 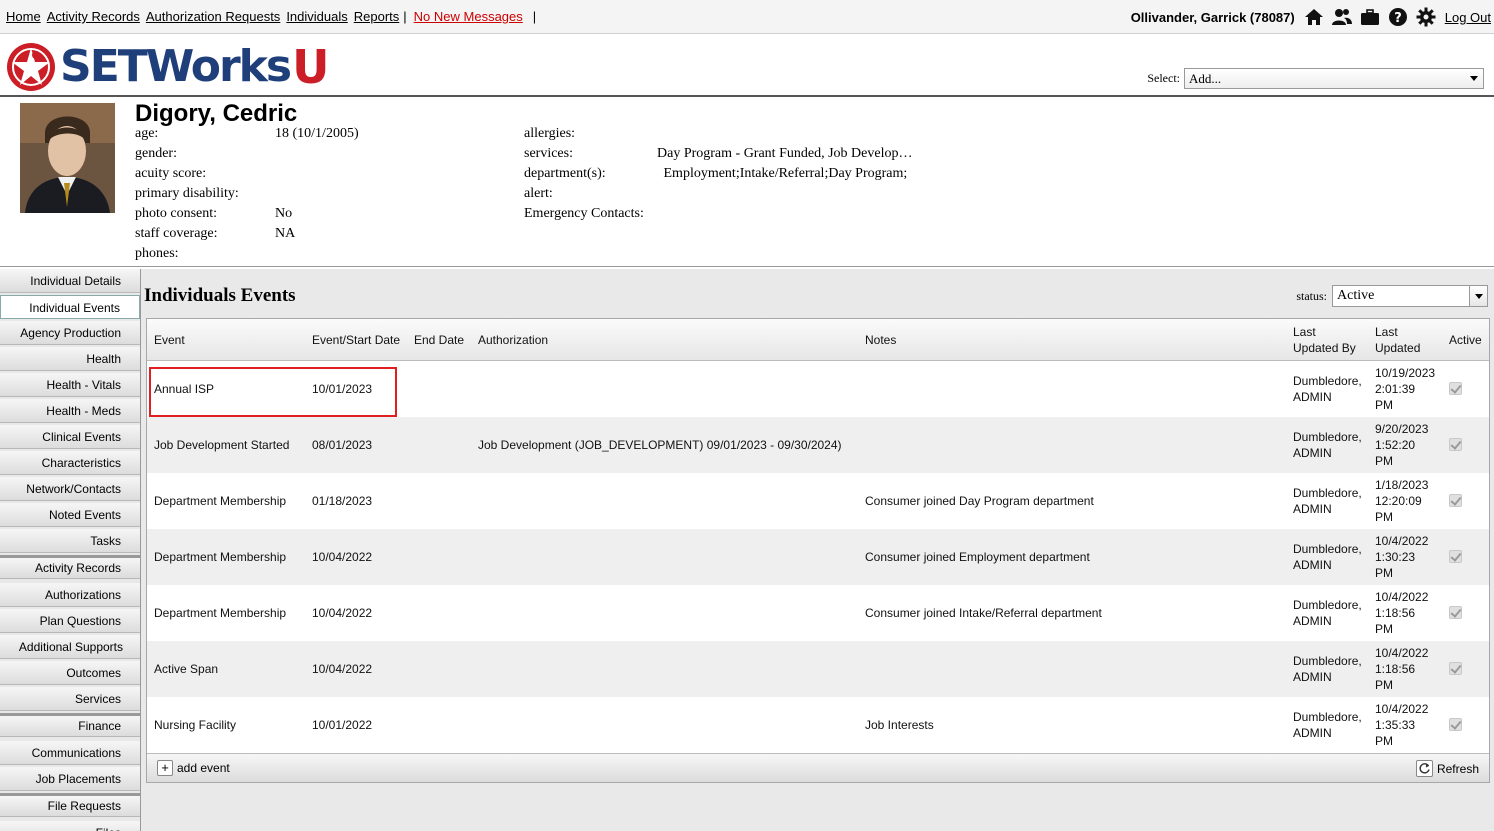 What do you see at coordinates (439, 340) in the screenshot?
I see `column-header-end-date: End Date` at bounding box center [439, 340].